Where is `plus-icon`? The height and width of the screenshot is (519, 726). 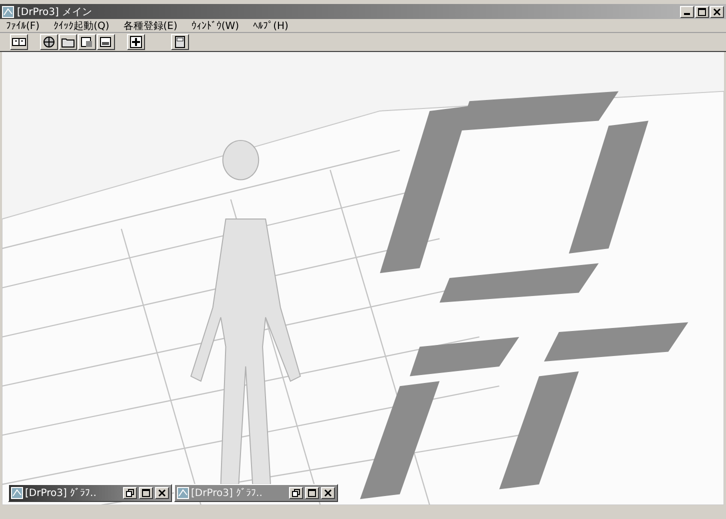
plus-icon is located at coordinates (136, 42).